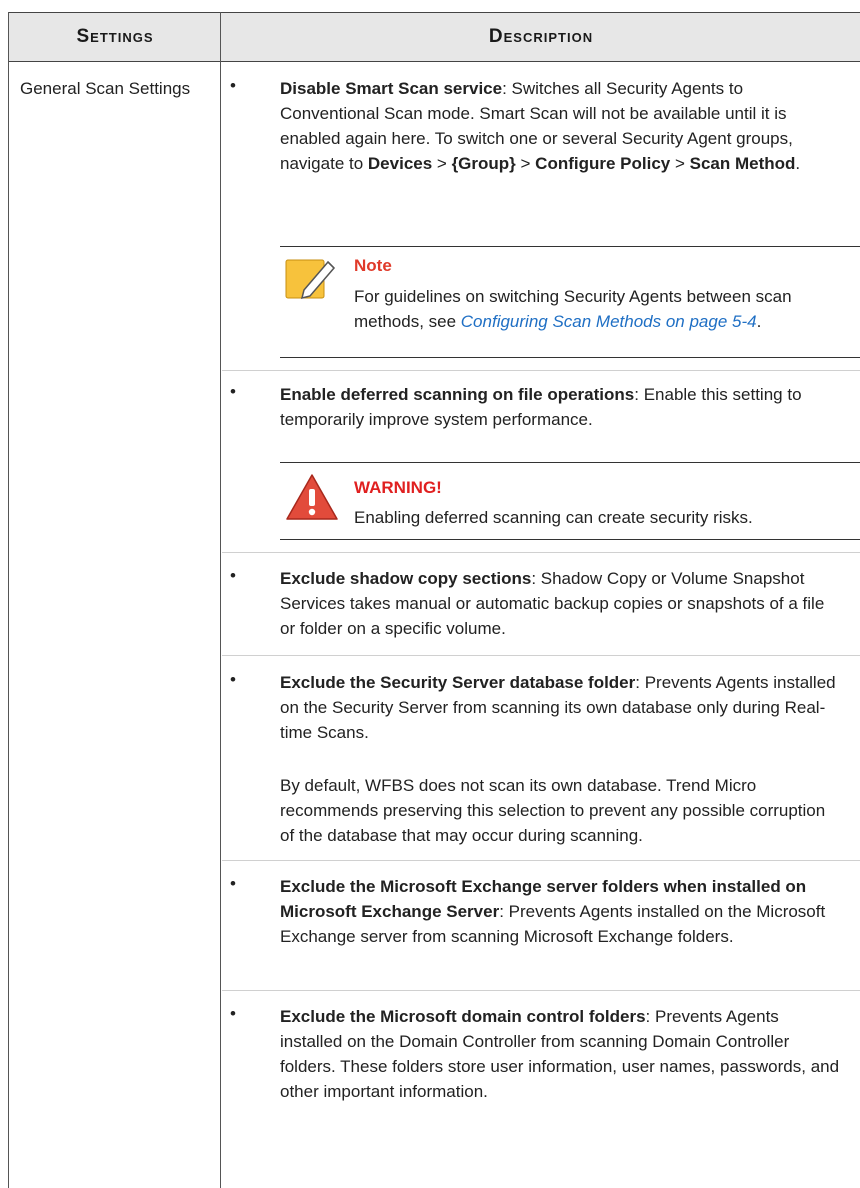 This screenshot has width=860, height=1188. Describe the element at coordinates (105, 88) in the screenshot. I see `setting-name: General Scan Settings` at that location.